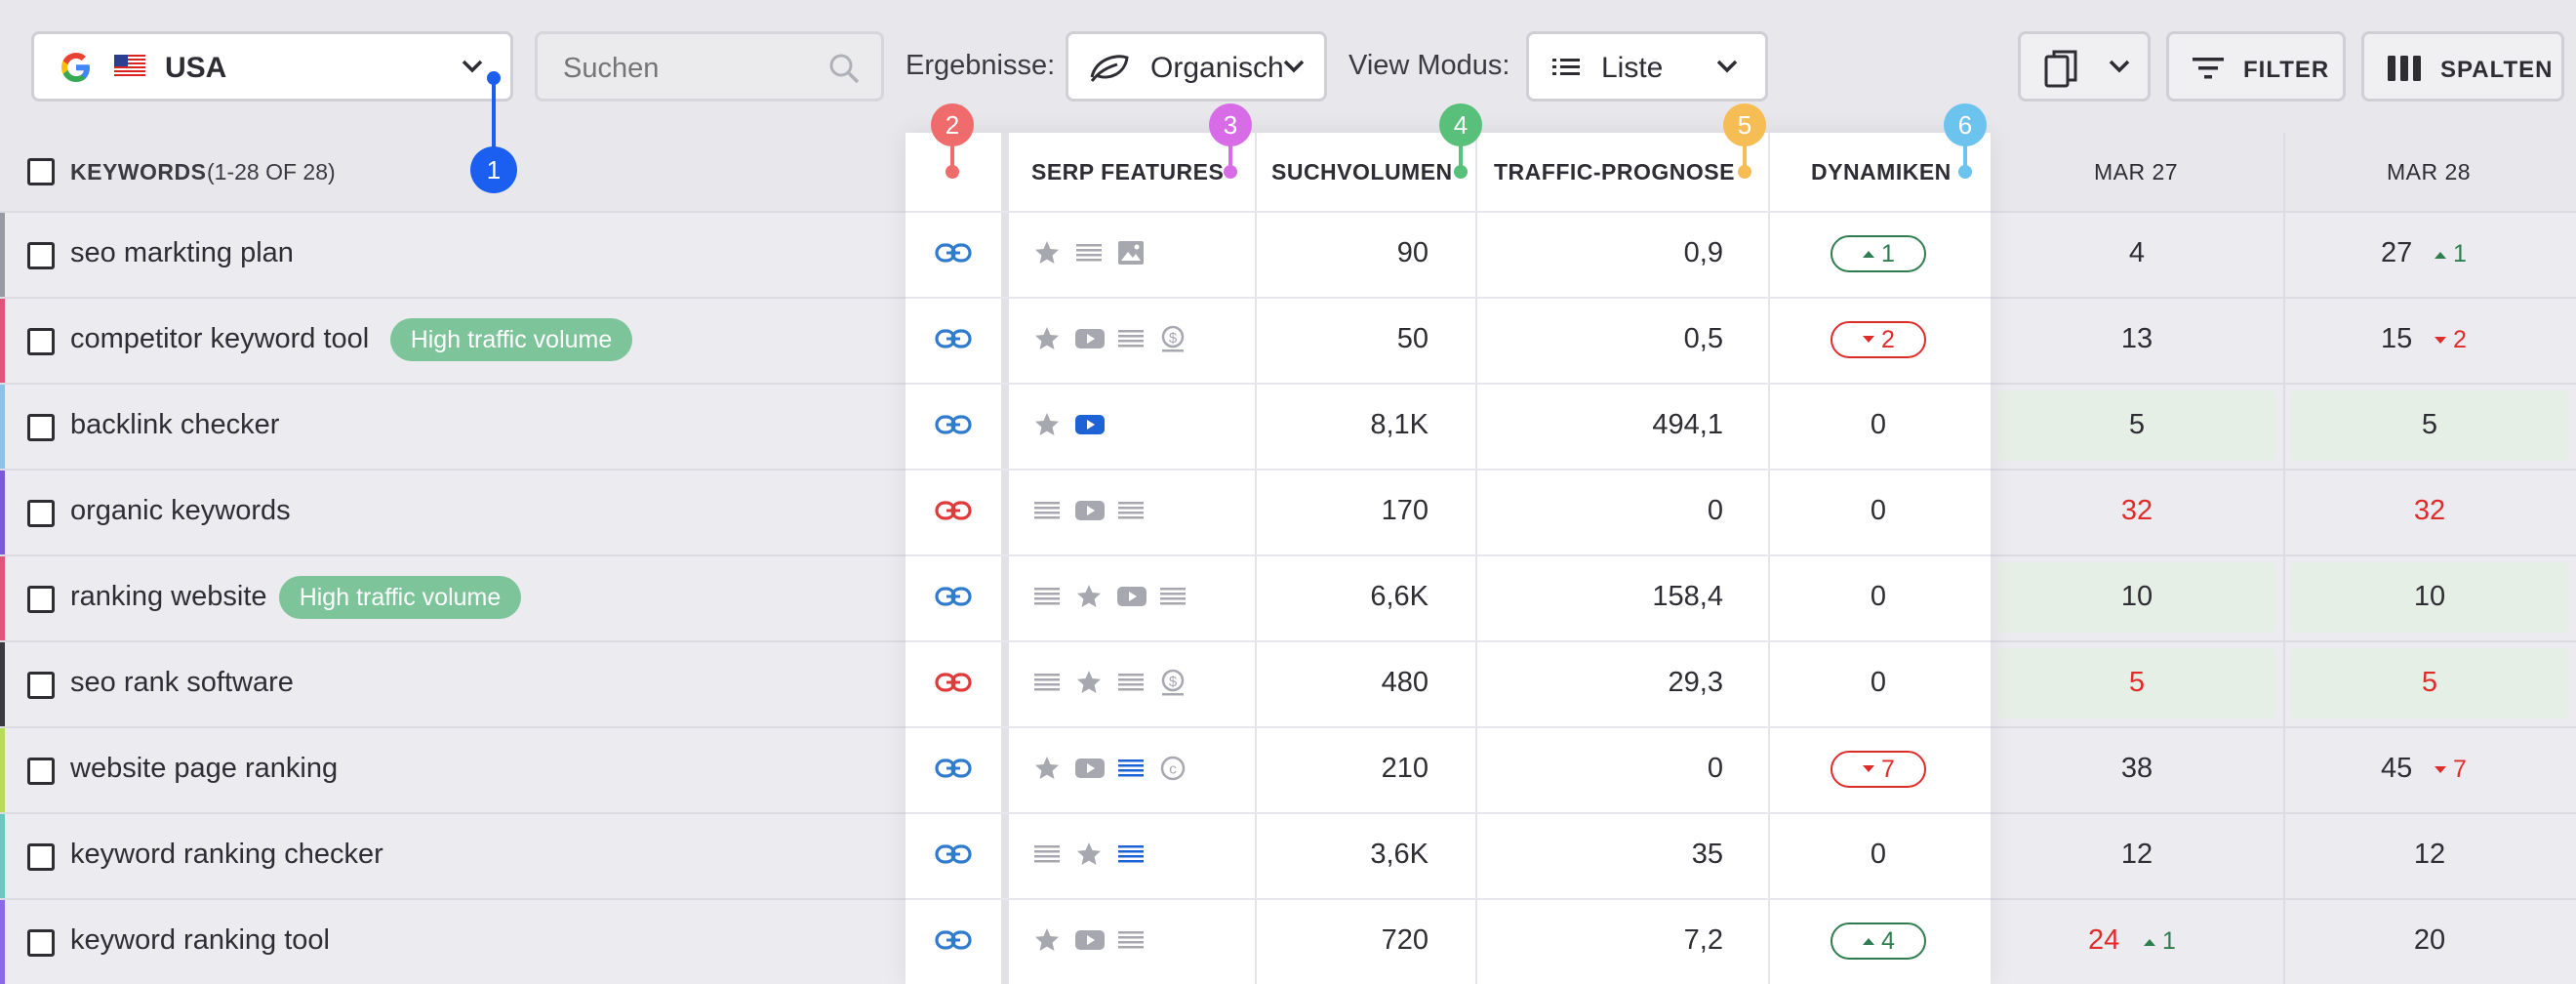  Describe the element at coordinates (1878, 941) in the screenshot. I see `dynamics-badge: 4` at that location.